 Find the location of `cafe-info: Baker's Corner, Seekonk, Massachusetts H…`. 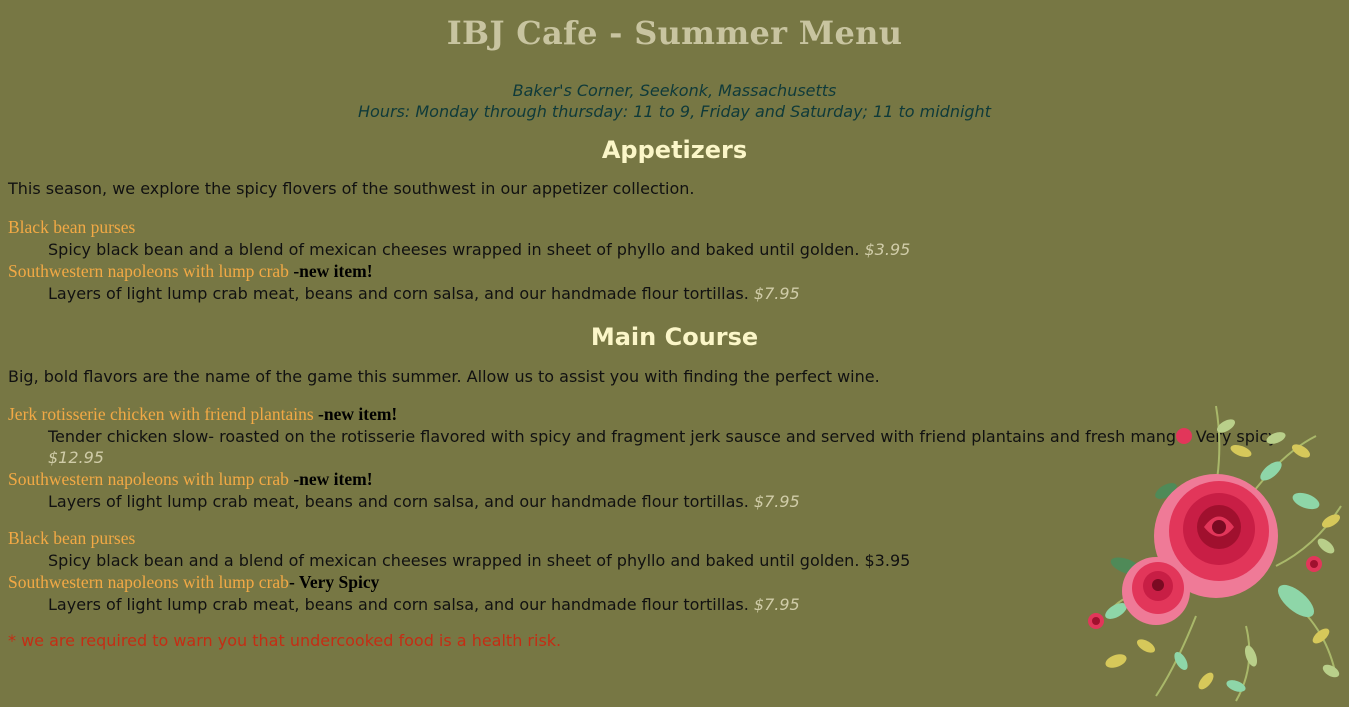

cafe-info: Baker's Corner, Seekonk, Massachusetts H… is located at coordinates (674, 101).